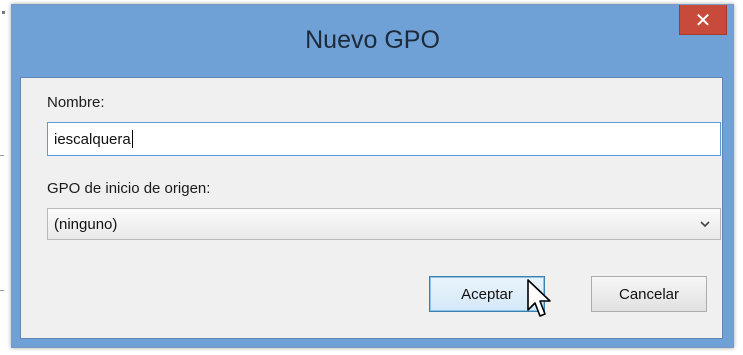  I want to click on source-gpo-selected-value: (ninguno), so click(86, 224).